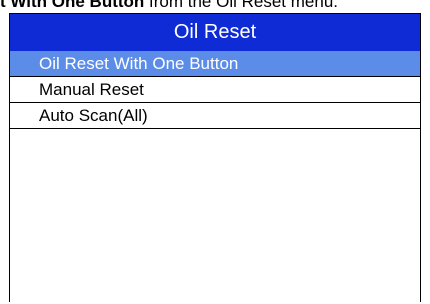 The width and height of the screenshot is (430, 304). Describe the element at coordinates (215, 32) in the screenshot. I see `screen-title: Oil Reset` at that location.